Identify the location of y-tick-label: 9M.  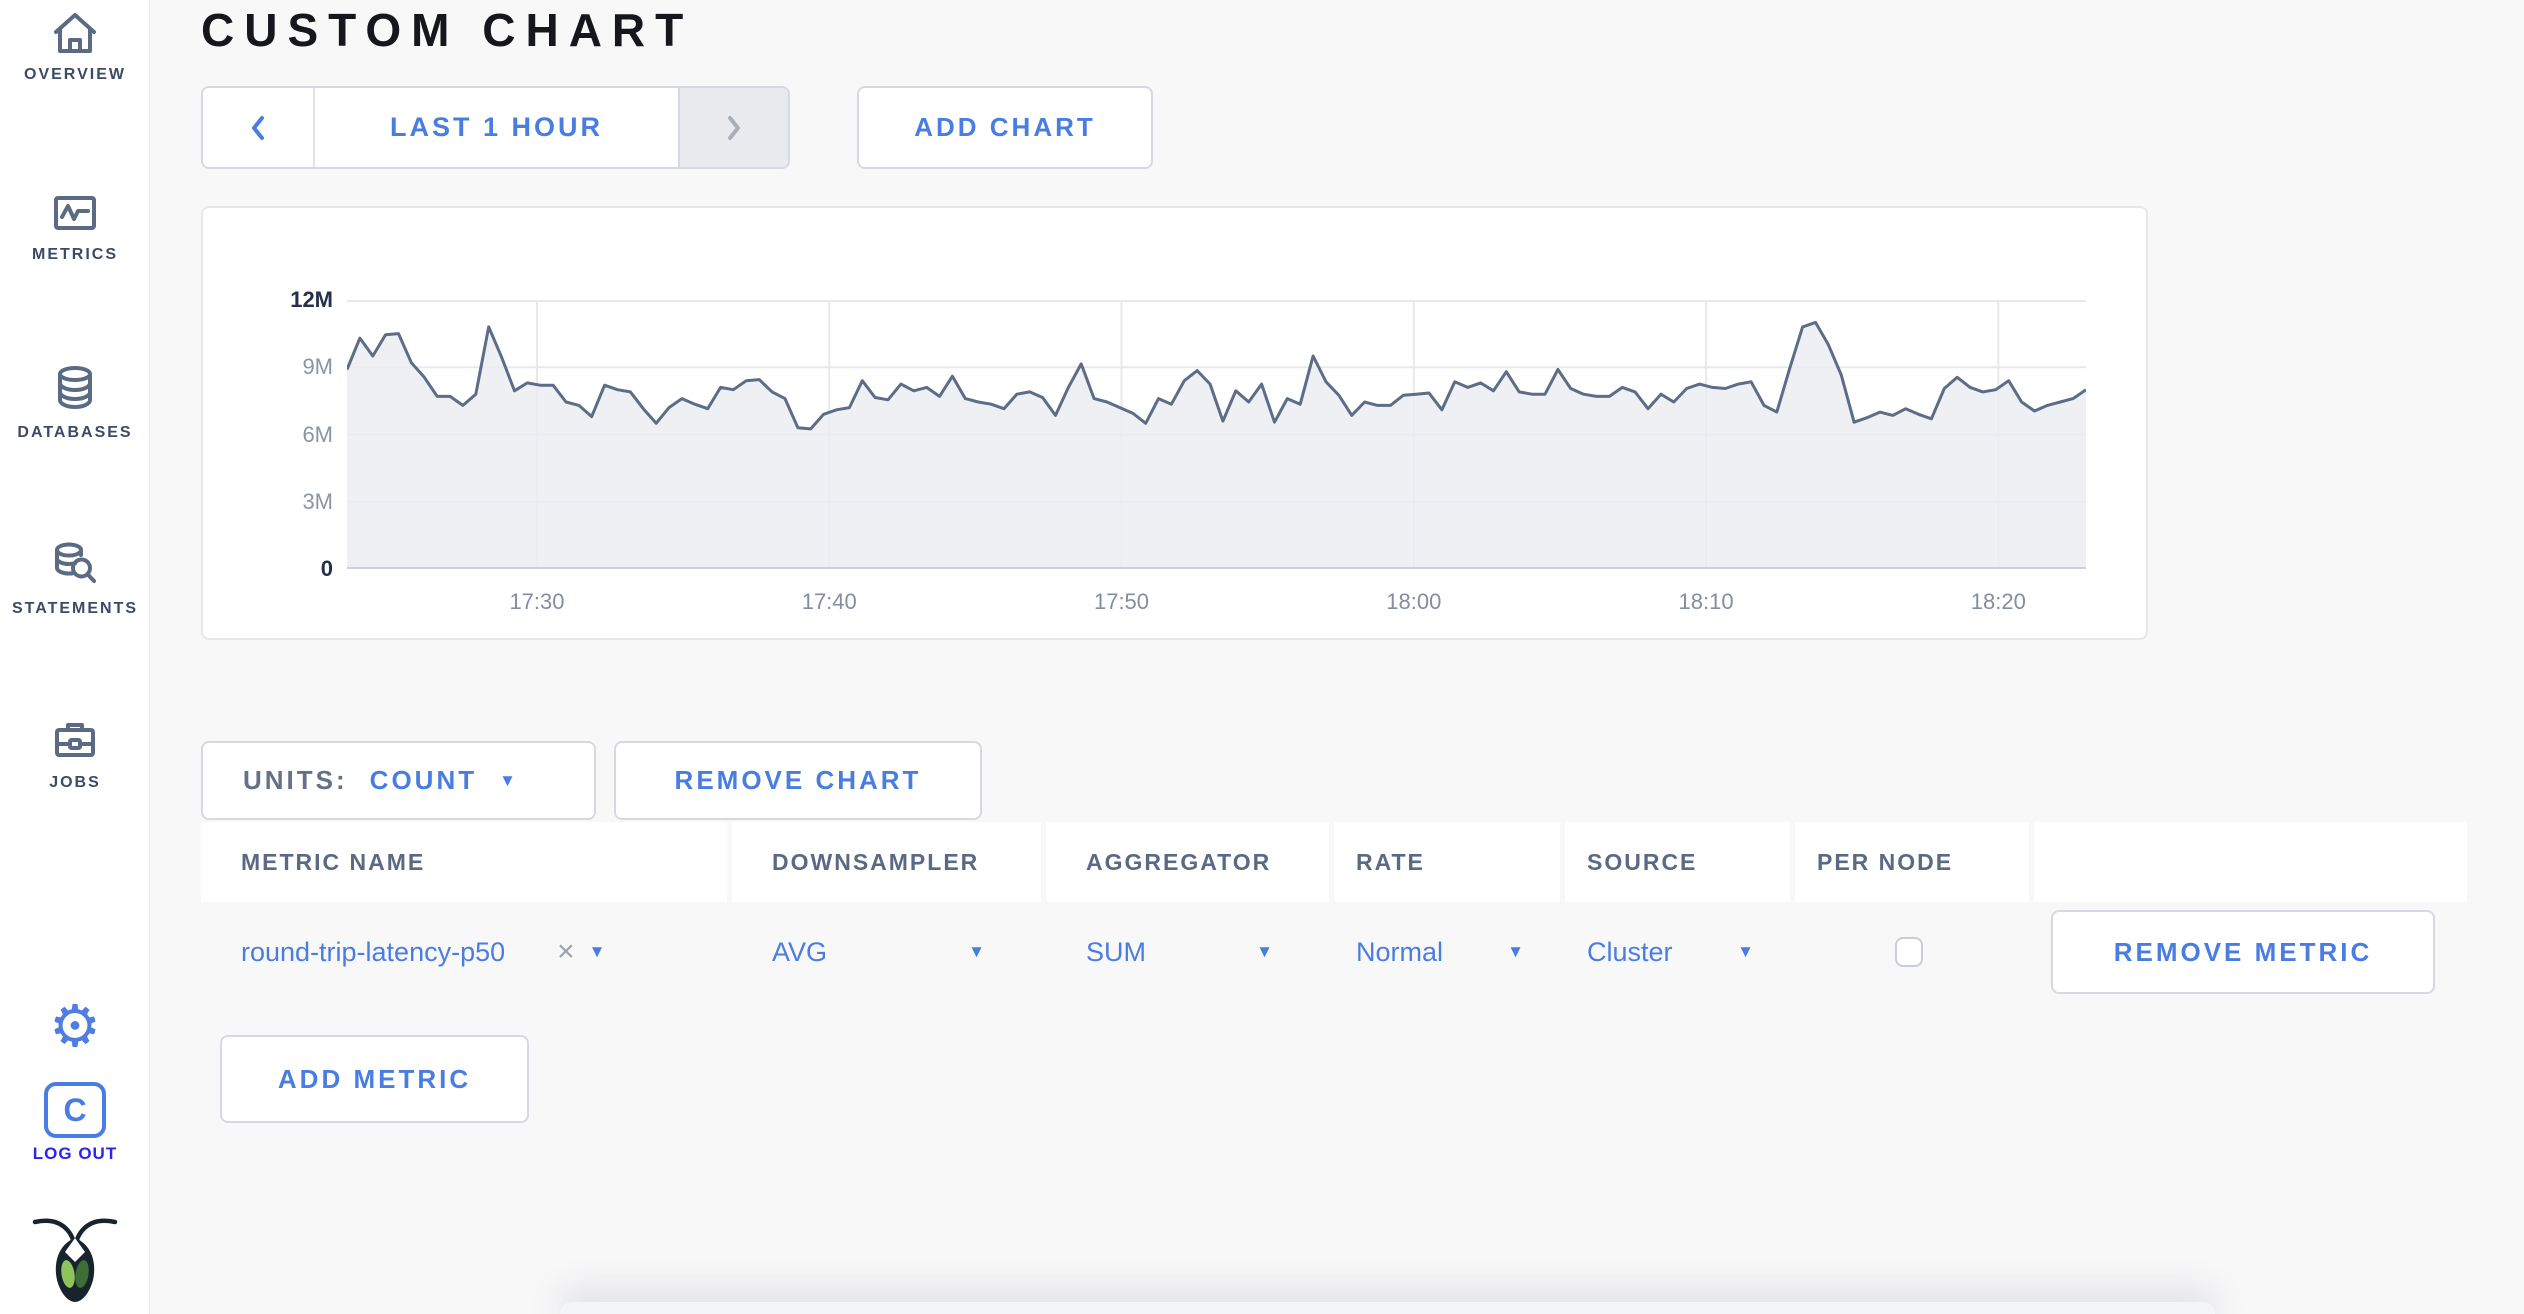
(317, 367).